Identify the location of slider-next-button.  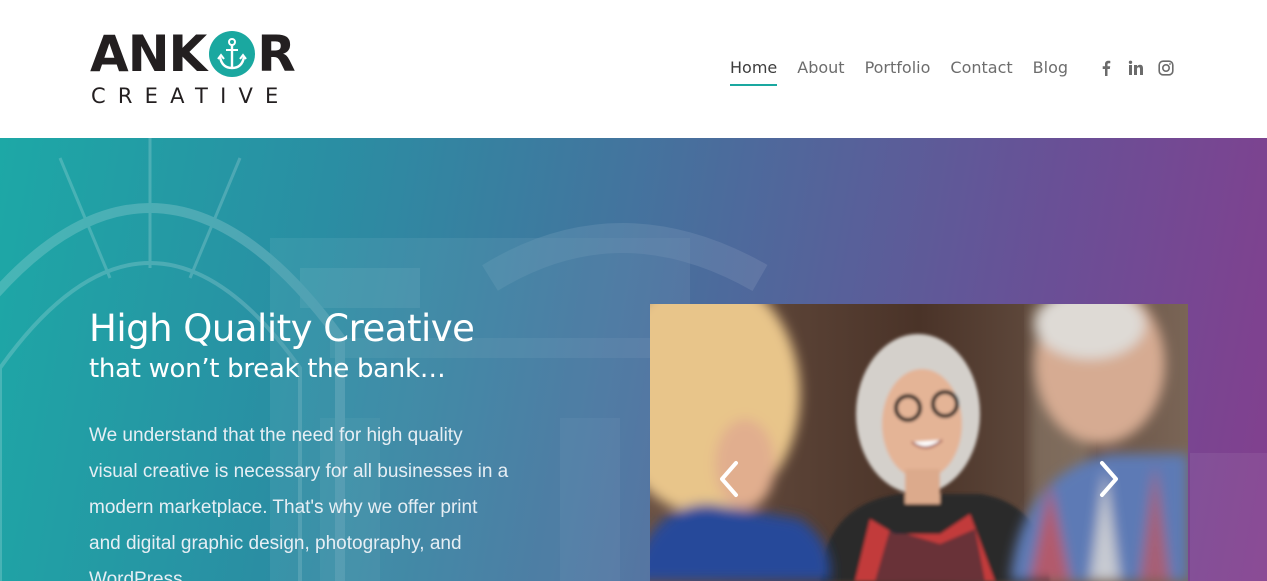
(1109, 479).